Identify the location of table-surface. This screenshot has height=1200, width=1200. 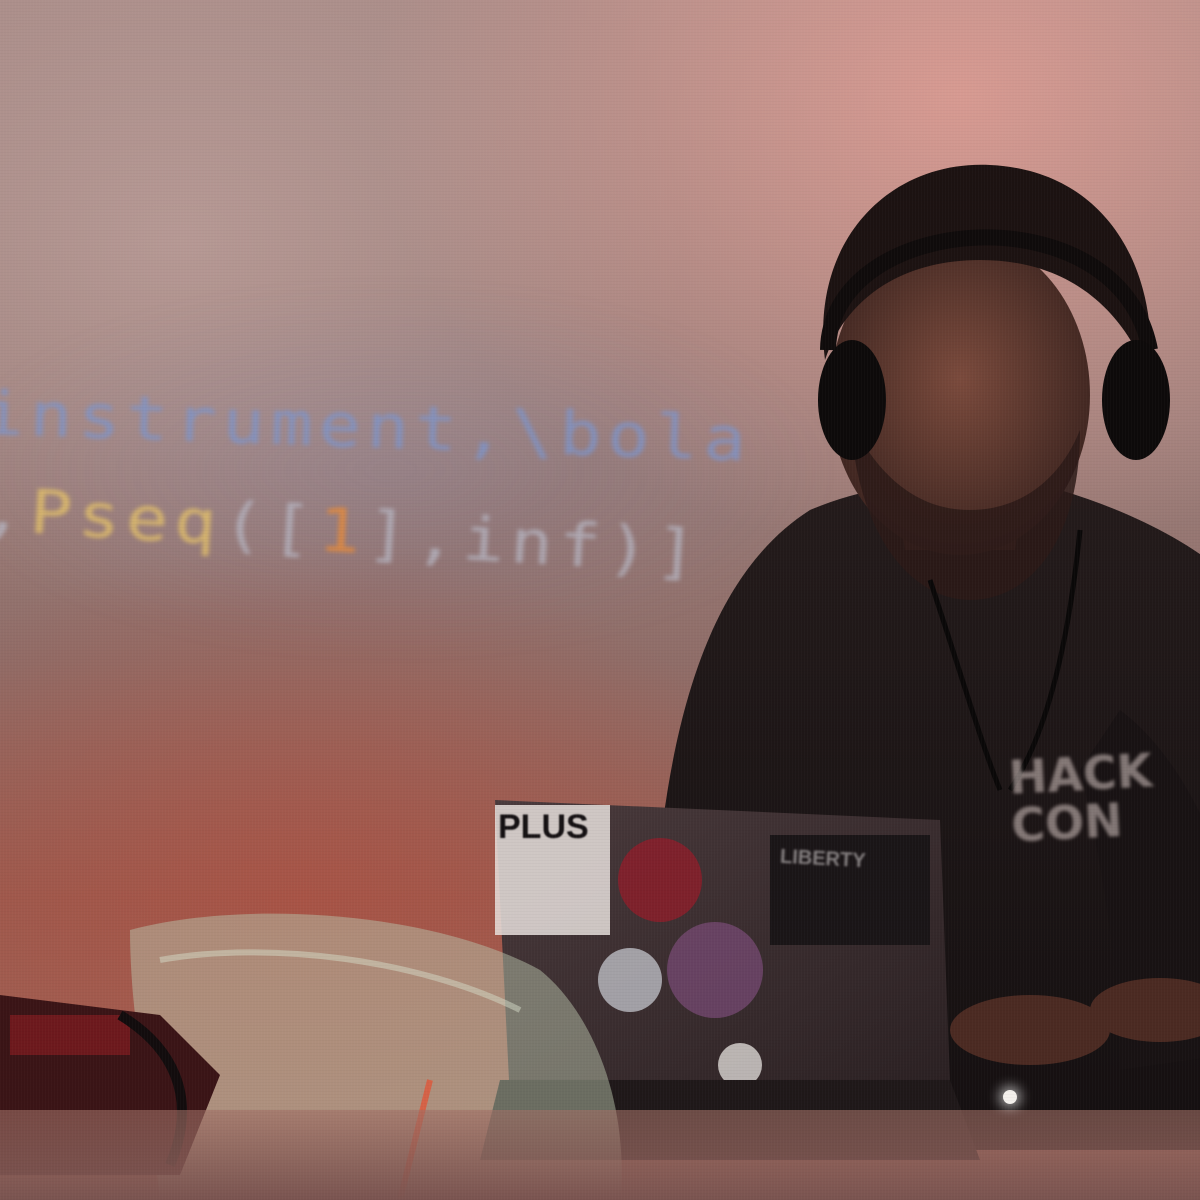
(600, 1155).